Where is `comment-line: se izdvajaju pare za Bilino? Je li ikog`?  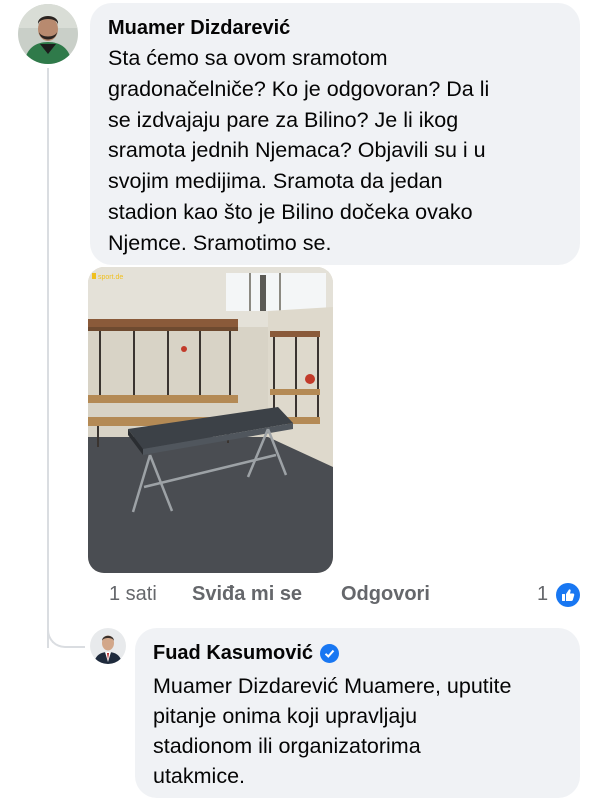 comment-line: se izdvajaju pare za Bilino? Je li ikog is located at coordinates (283, 119).